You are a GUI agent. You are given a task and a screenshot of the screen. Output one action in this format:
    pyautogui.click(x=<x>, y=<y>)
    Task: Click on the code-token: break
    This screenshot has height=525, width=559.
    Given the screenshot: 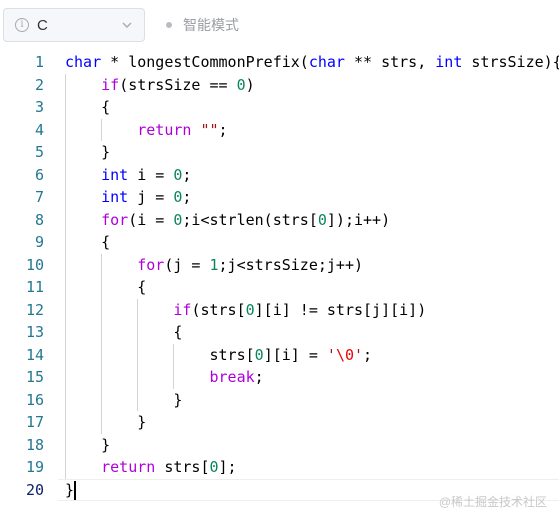 What is the action you would take?
    pyautogui.click(x=232, y=377)
    